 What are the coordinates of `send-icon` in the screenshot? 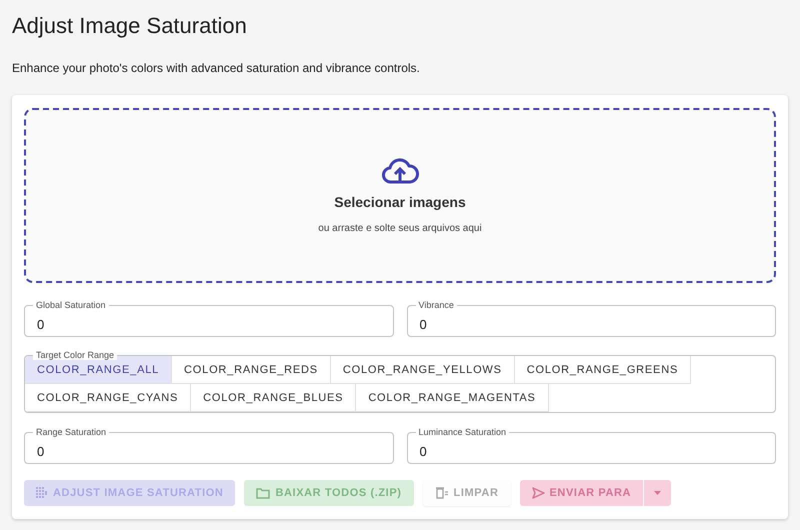 It's located at (538, 493).